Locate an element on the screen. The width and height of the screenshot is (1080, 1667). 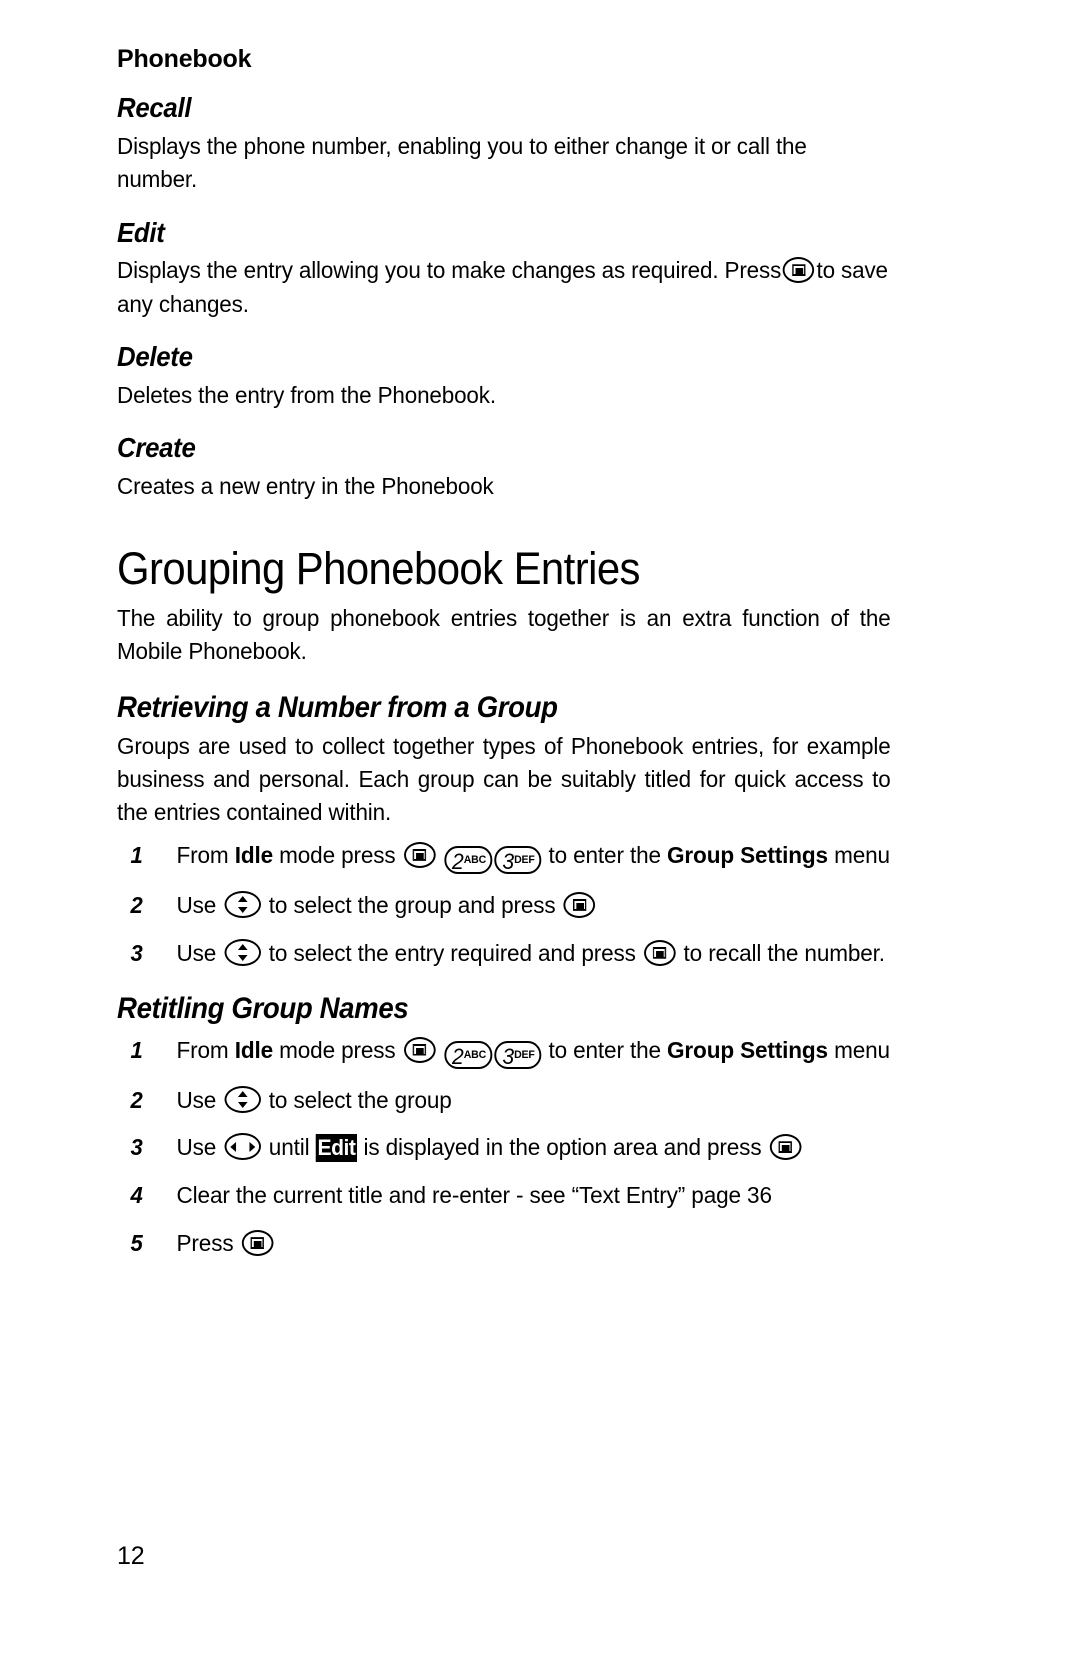
heading-create: Create is located at coordinates (156, 448).